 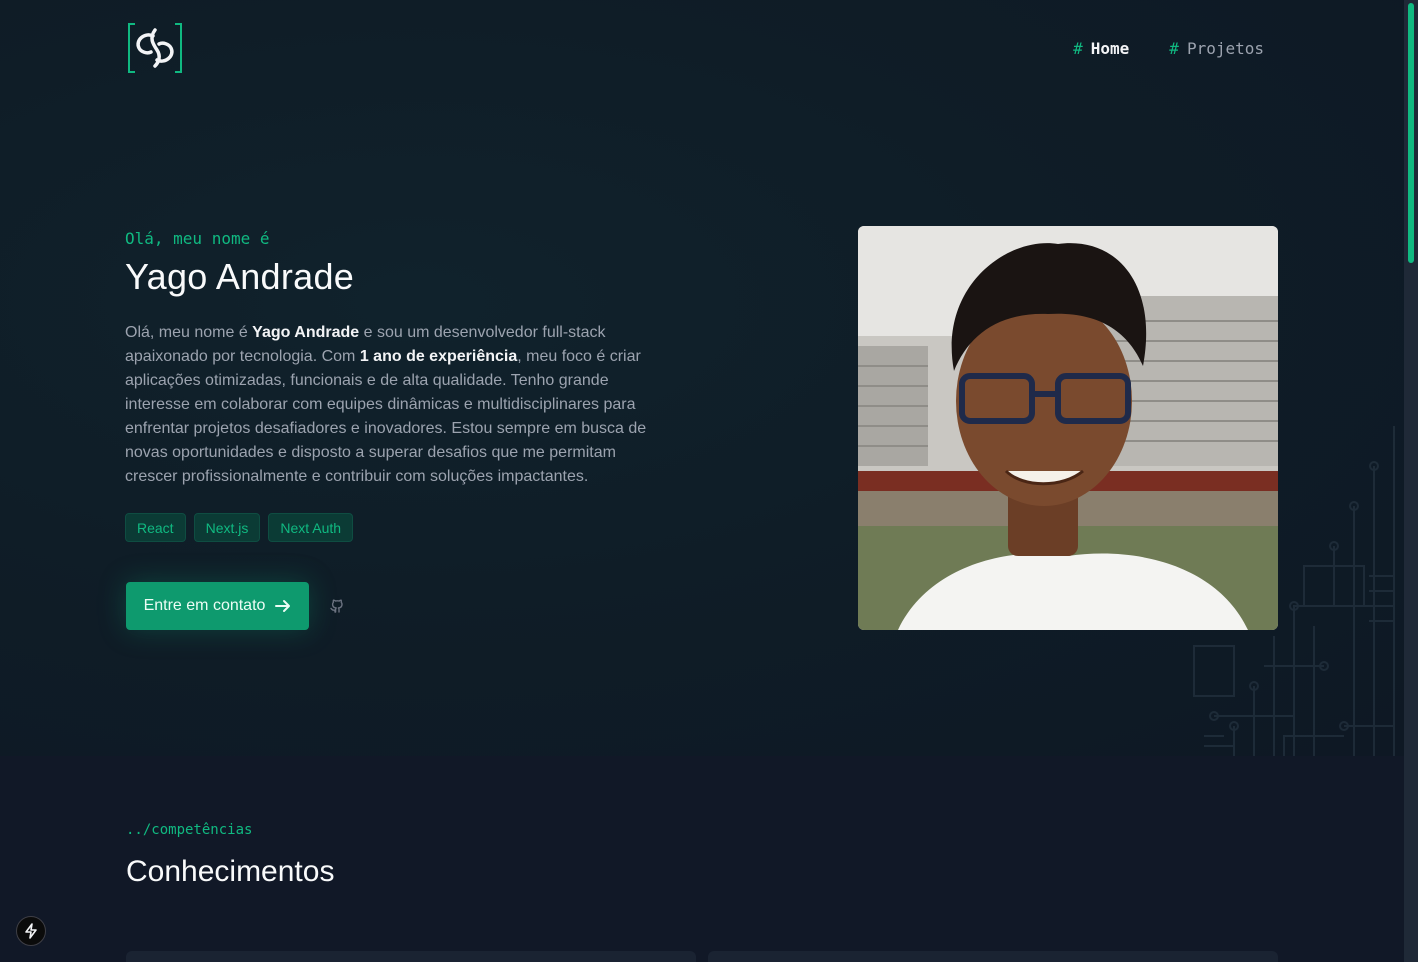 I want to click on nav-projetos-label: Projetos, so click(x=1225, y=48).